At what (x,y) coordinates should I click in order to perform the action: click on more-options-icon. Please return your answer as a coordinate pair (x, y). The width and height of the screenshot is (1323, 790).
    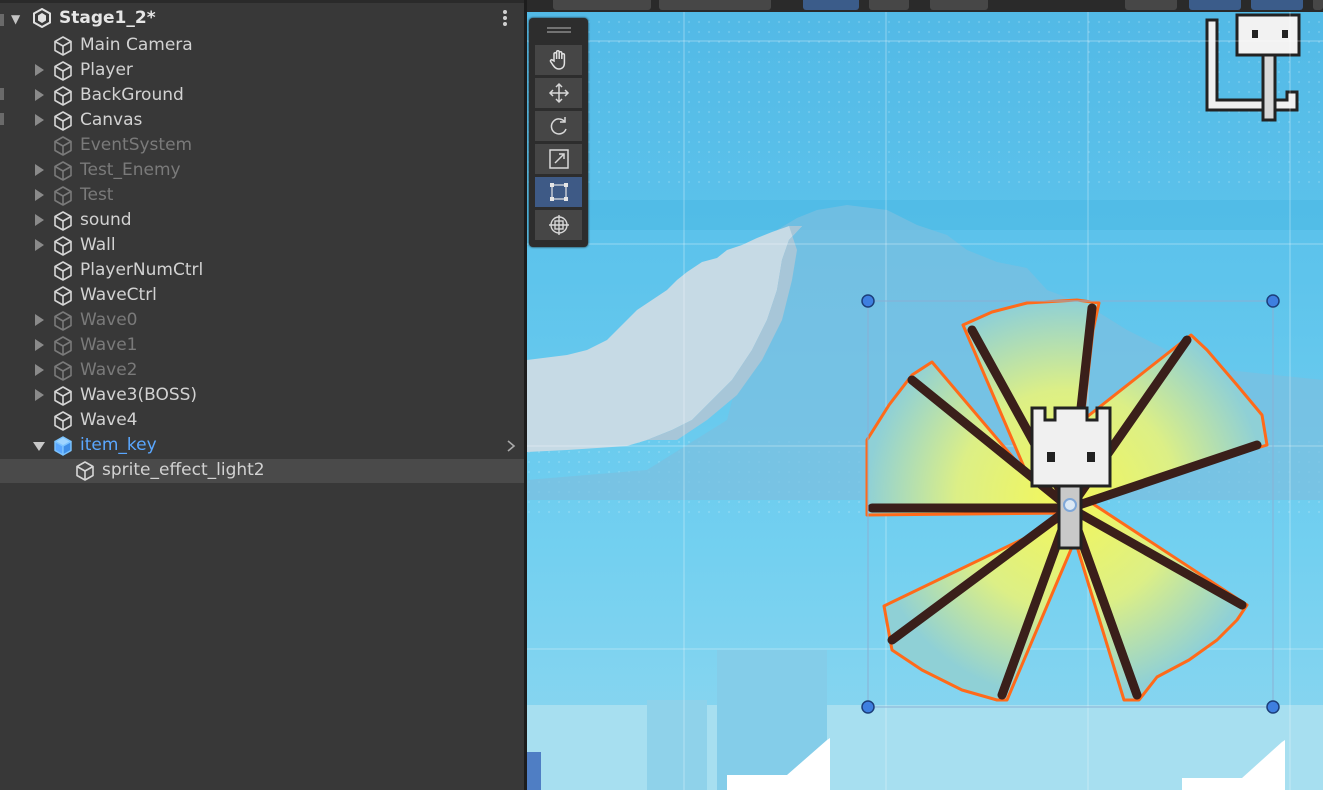
    Looking at the image, I should click on (505, 18).